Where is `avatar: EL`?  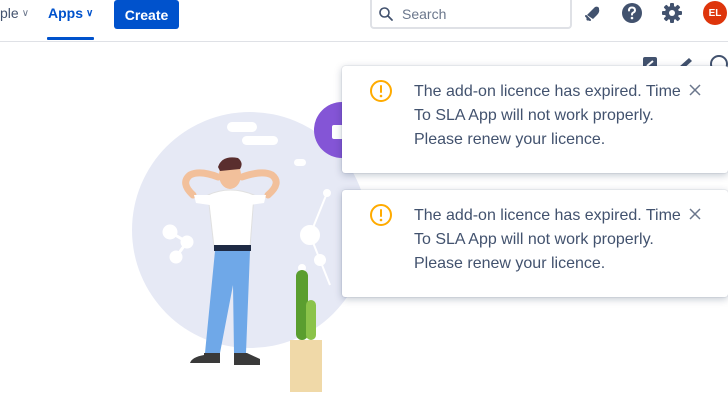
avatar: EL is located at coordinates (715, 13).